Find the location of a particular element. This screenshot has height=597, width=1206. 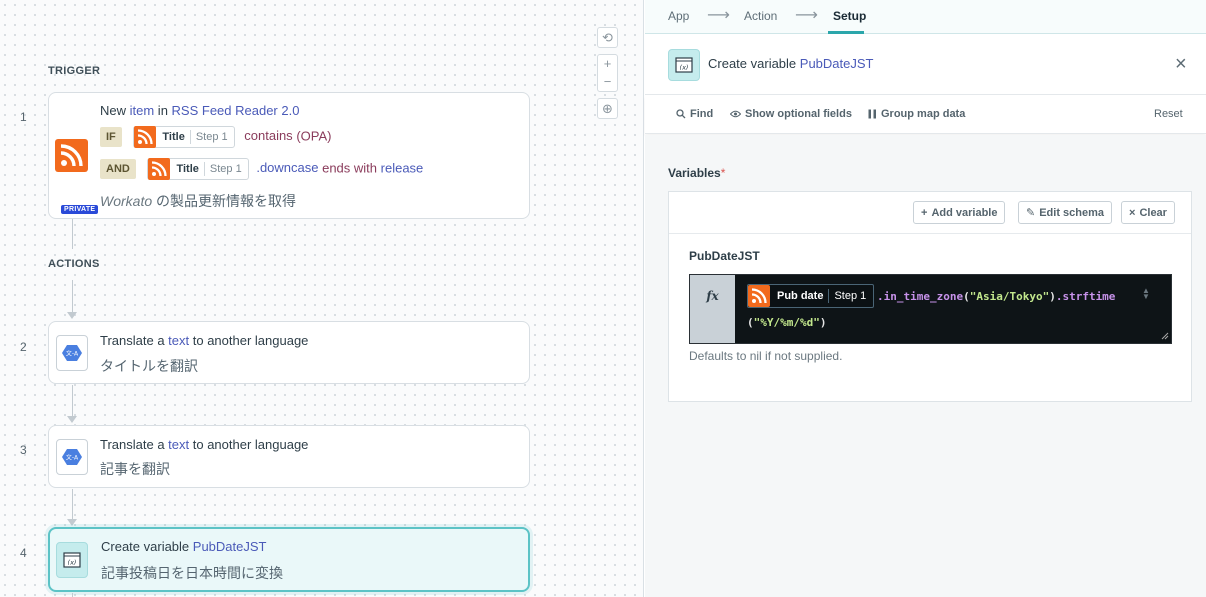

breadcrumb-setup: Setup is located at coordinates (849, 16).